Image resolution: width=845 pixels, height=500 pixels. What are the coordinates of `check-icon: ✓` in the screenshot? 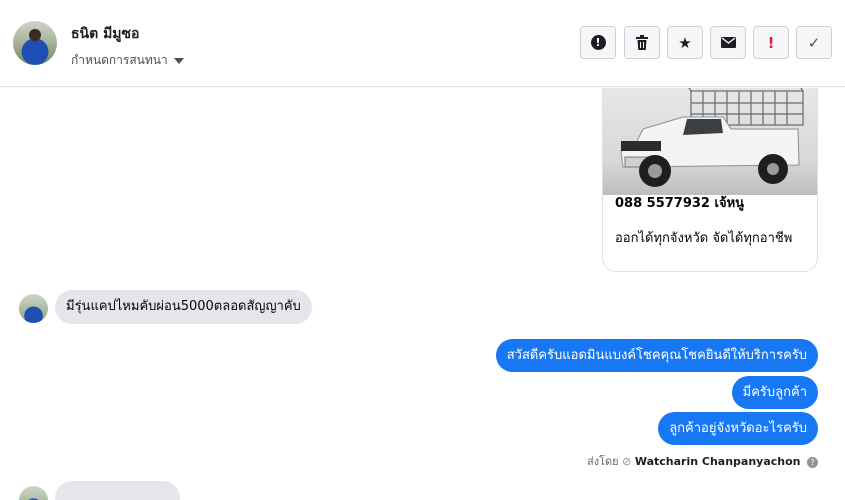 It's located at (814, 42).